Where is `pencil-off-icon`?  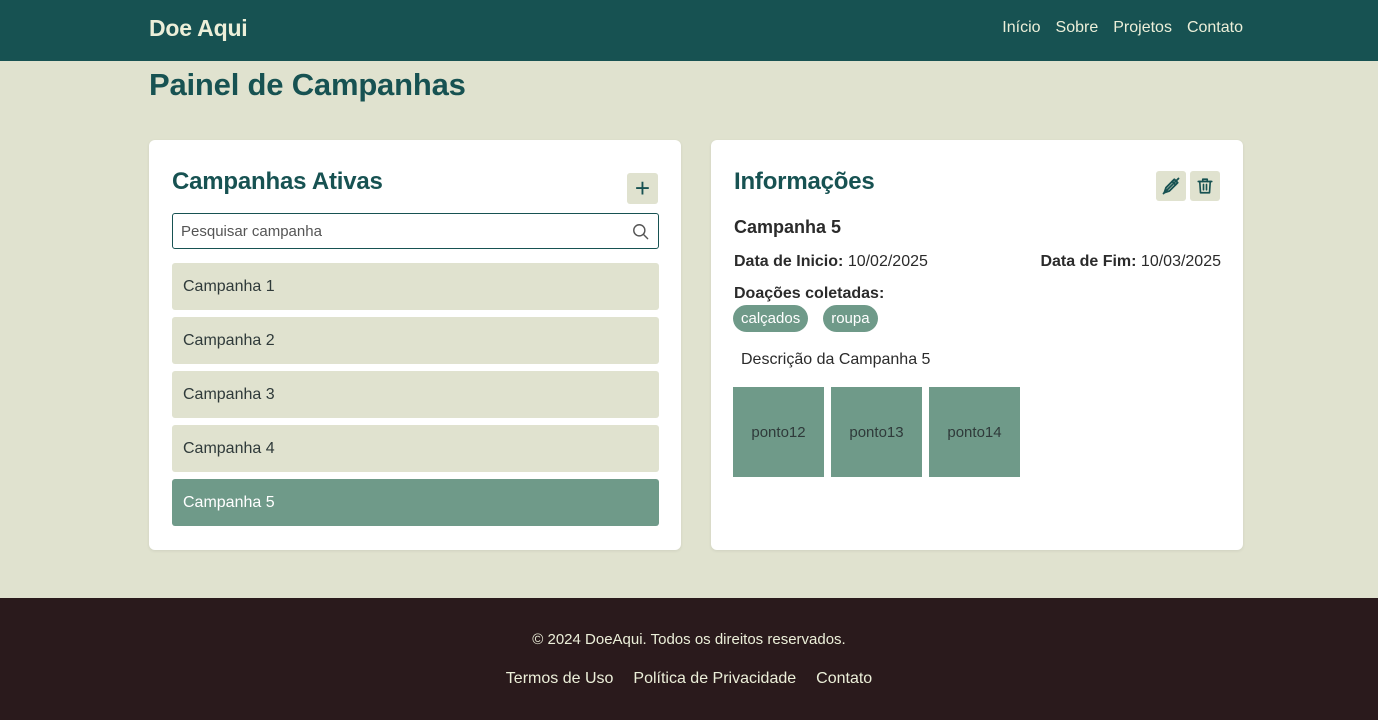 pencil-off-icon is located at coordinates (1171, 186).